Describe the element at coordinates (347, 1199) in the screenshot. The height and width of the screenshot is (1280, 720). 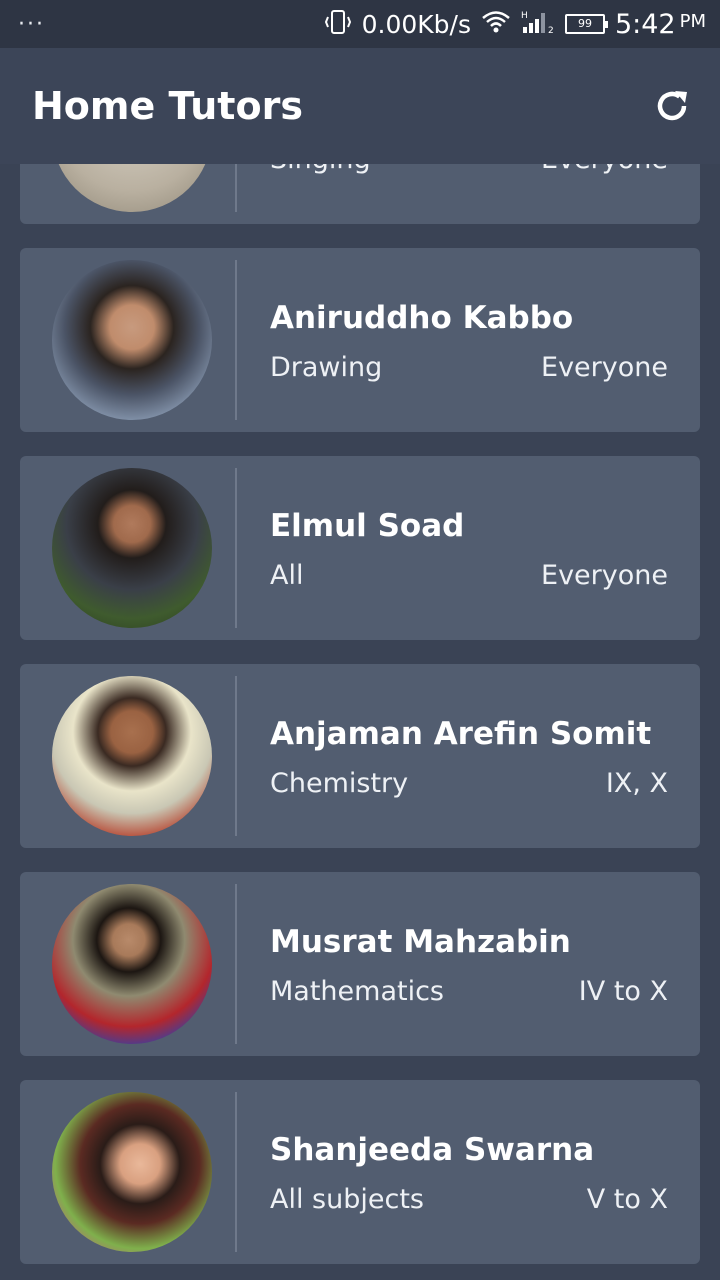
I see `tutor-subject: All subjects` at that location.